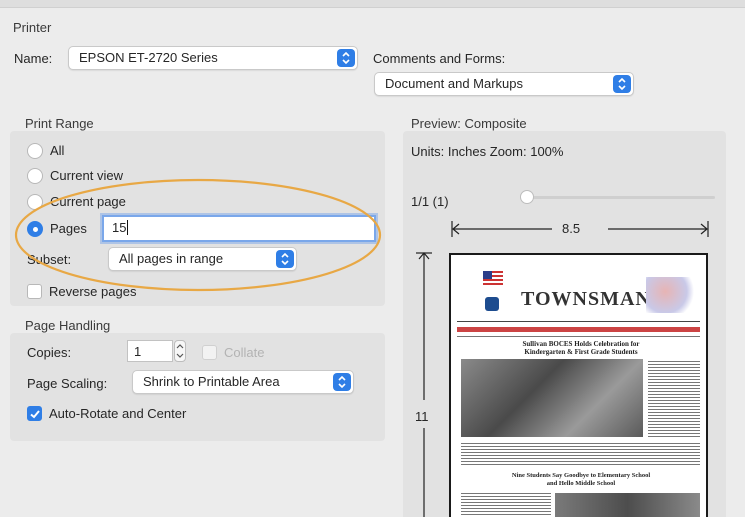 This screenshot has width=745, height=517. Describe the element at coordinates (209, 352) in the screenshot. I see `collate-checkbox` at that location.